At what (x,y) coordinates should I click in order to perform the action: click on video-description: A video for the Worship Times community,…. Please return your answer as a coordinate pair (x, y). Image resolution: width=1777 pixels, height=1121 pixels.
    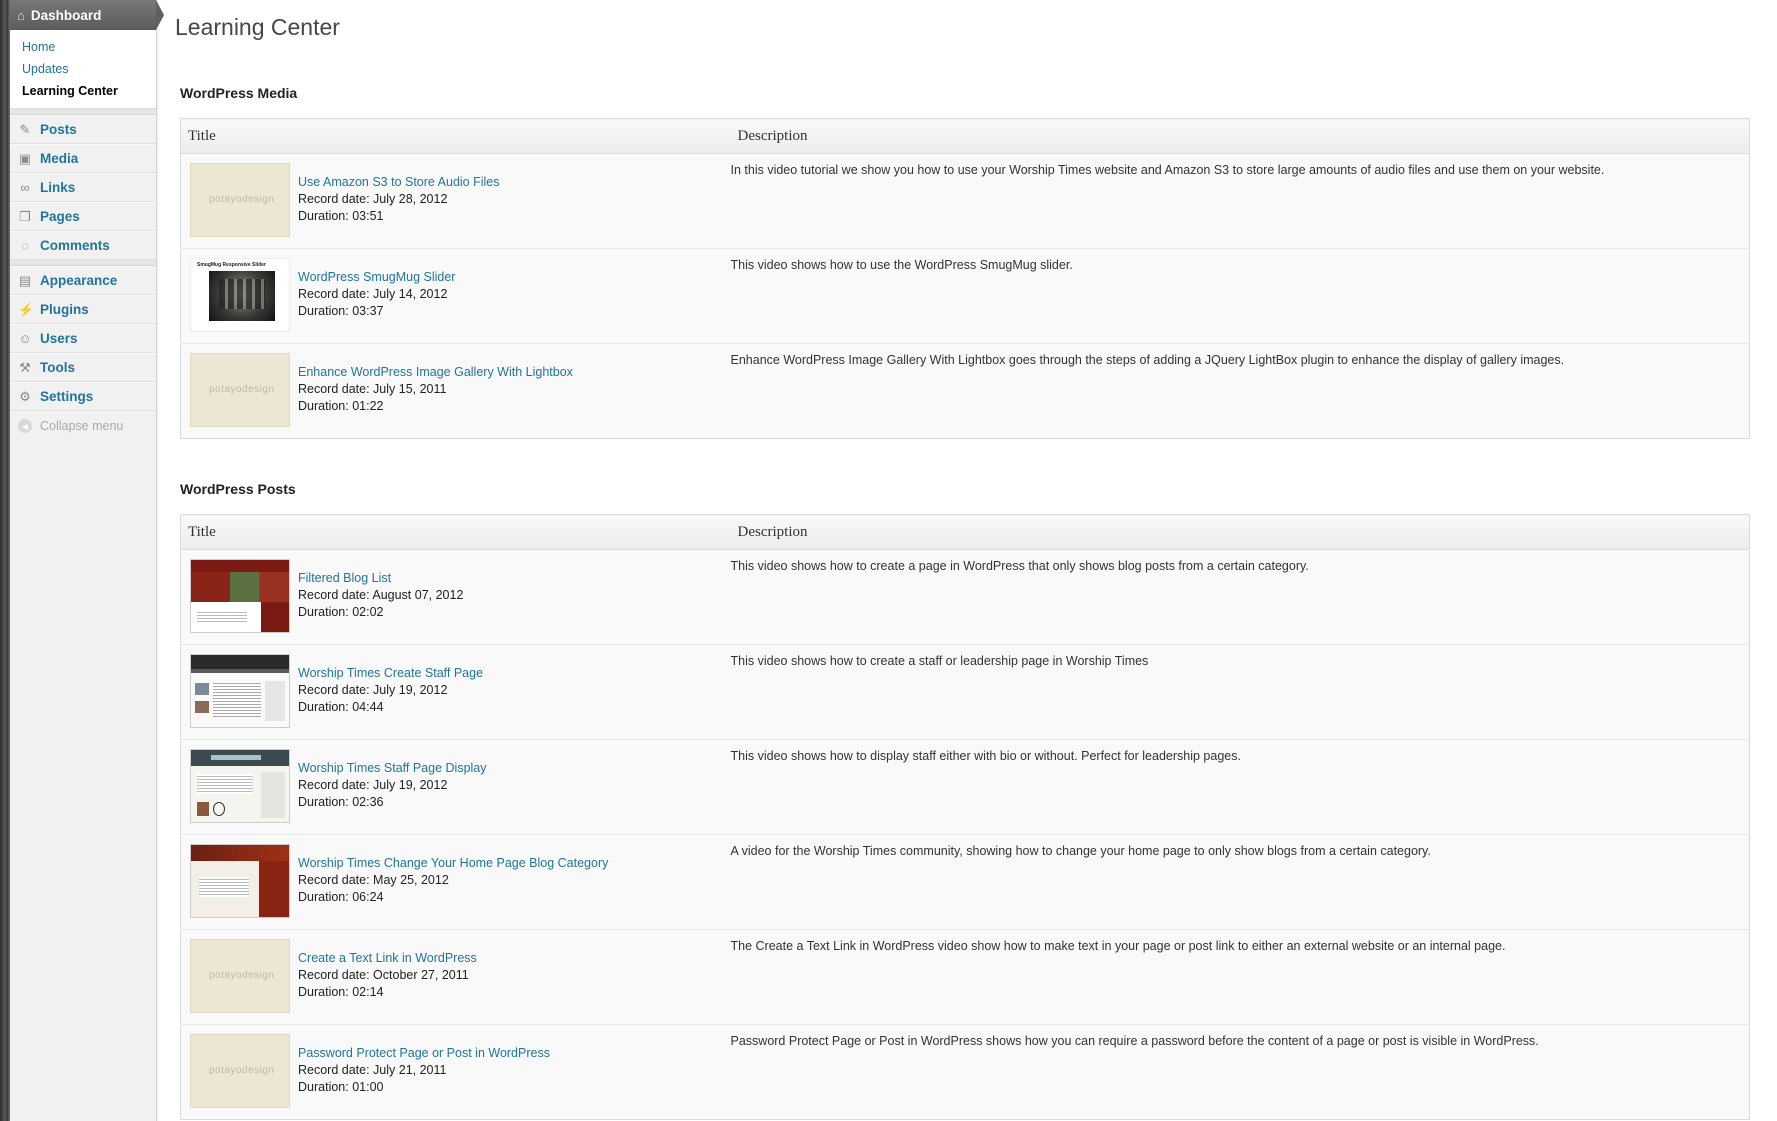
    Looking at the image, I should click on (1240, 882).